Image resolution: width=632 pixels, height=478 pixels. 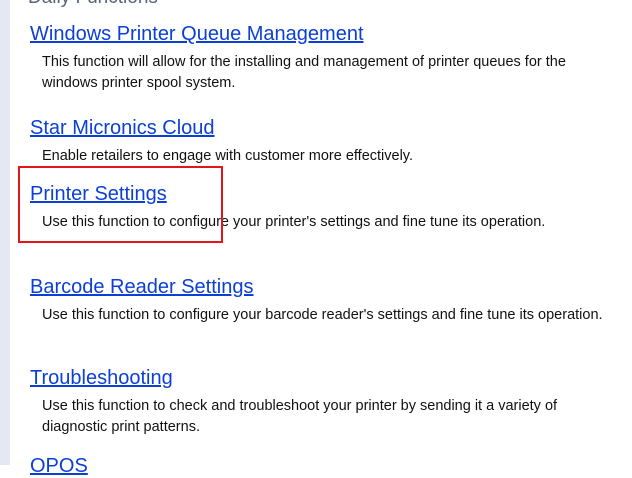 I want to click on star-micronics-cloud-link: Star Micronics Cloud, so click(x=122, y=128).